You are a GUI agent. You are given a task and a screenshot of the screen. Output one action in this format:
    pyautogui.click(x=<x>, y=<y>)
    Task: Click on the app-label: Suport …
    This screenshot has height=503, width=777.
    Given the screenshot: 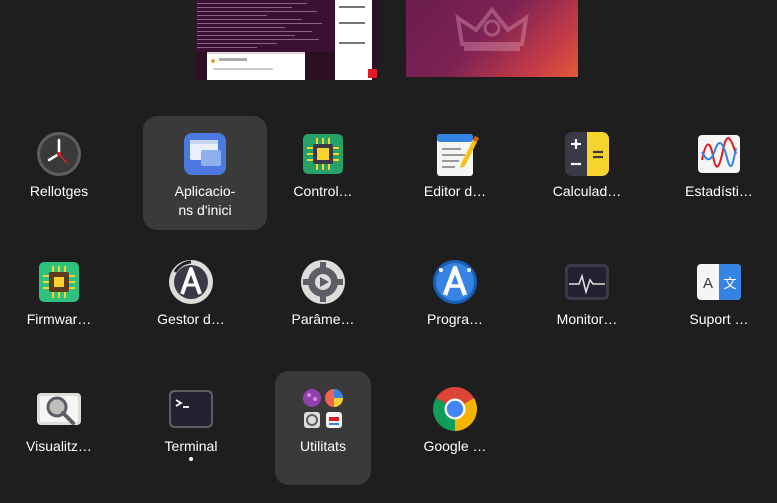 What is the action you would take?
    pyautogui.click(x=719, y=319)
    